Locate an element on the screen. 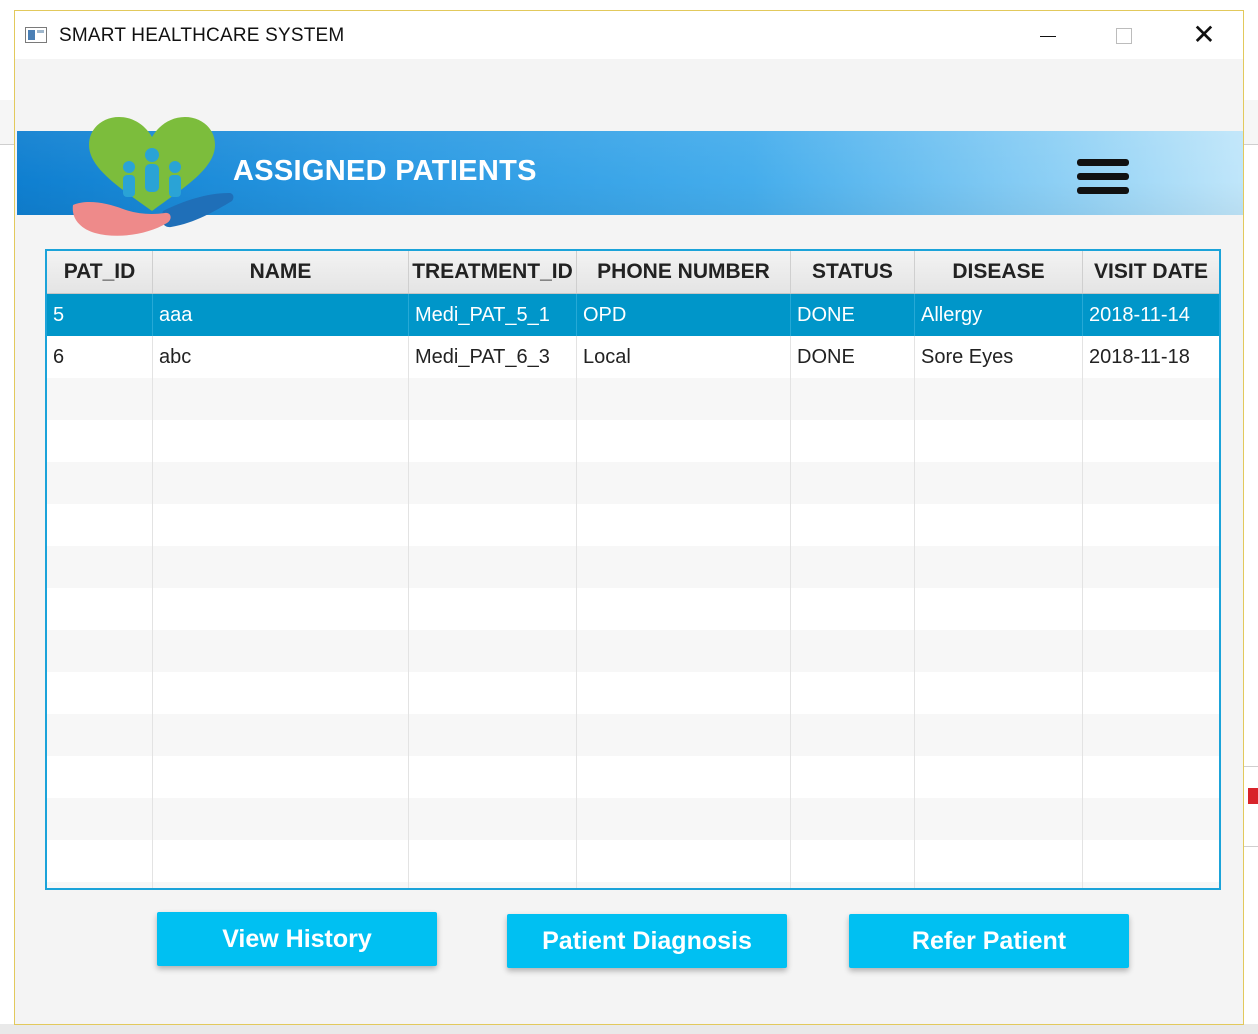  column-header-status: STATUS is located at coordinates (853, 272).